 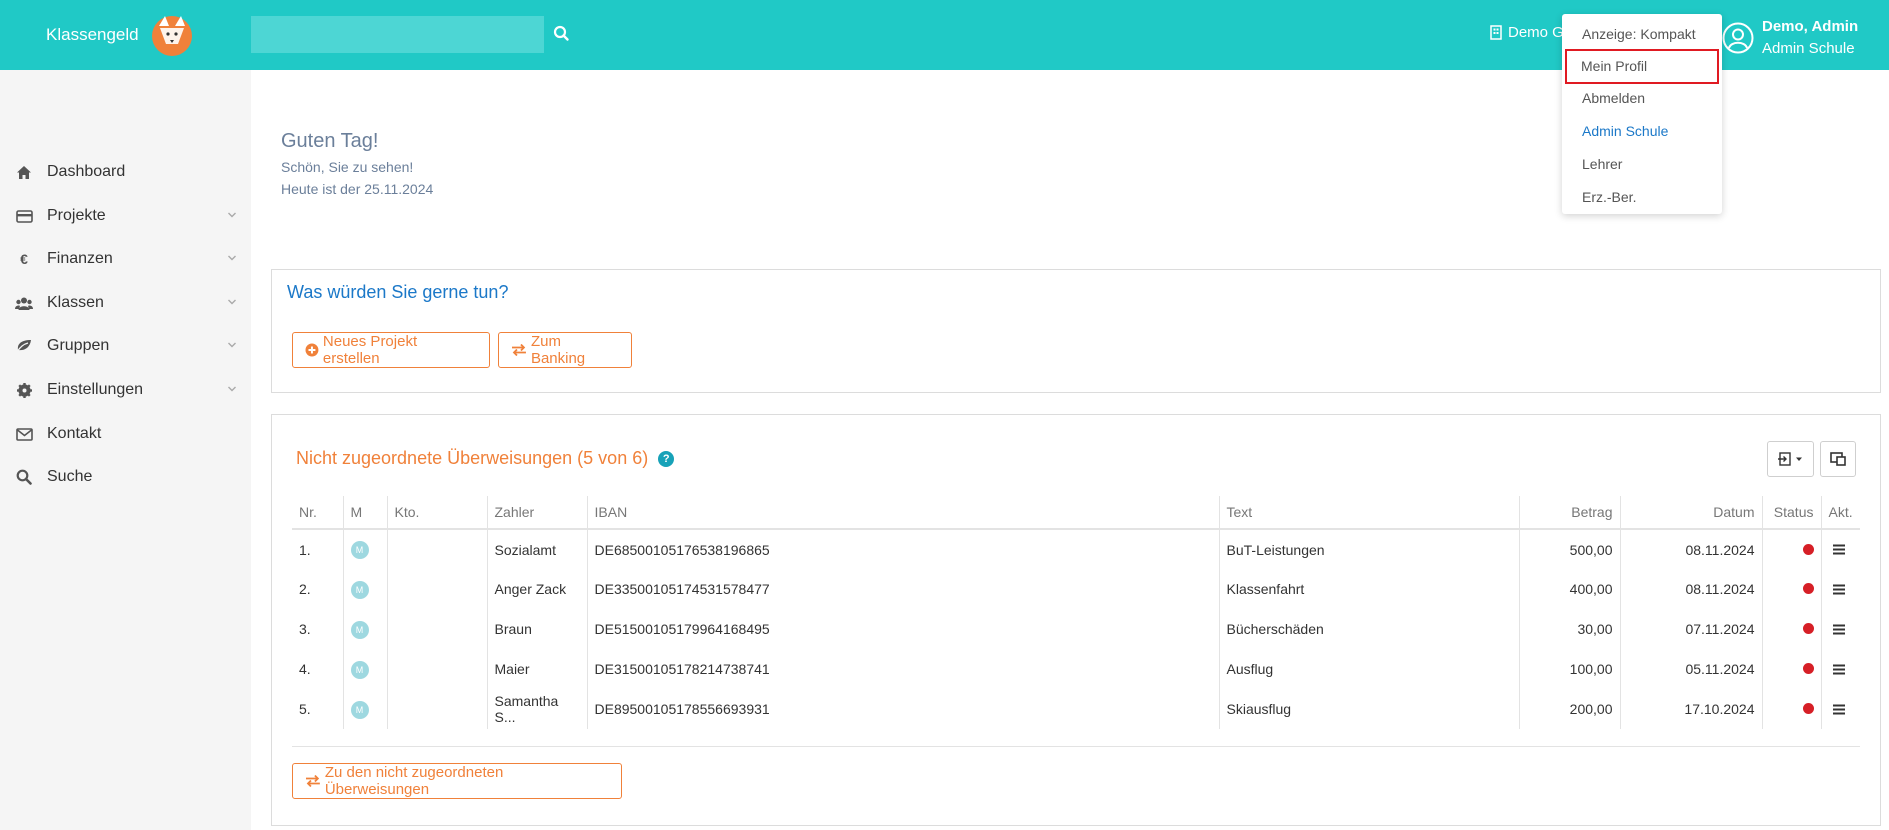 What do you see at coordinates (903, 549) in the screenshot?
I see `cell-iban: DE68500105176538196865` at bounding box center [903, 549].